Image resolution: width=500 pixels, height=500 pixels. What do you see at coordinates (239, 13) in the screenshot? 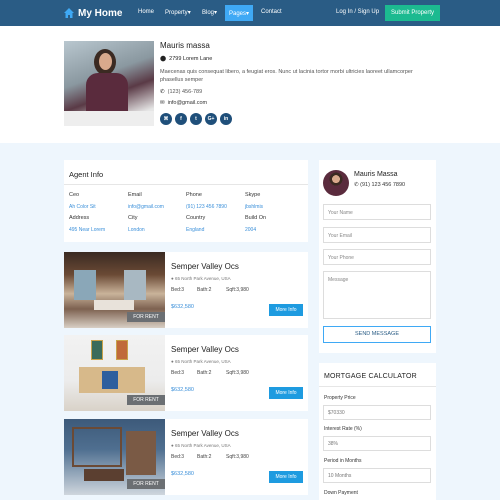
I see `nav-pages: Pages▾` at bounding box center [239, 13].